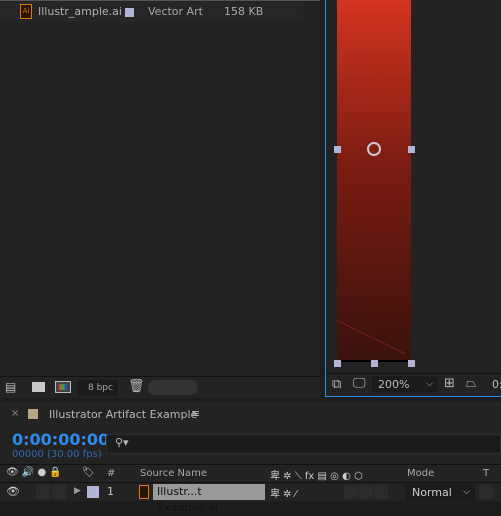  Describe the element at coordinates (123, 414) in the screenshot. I see `comp-tab: Illustrator Artifact Example` at that location.